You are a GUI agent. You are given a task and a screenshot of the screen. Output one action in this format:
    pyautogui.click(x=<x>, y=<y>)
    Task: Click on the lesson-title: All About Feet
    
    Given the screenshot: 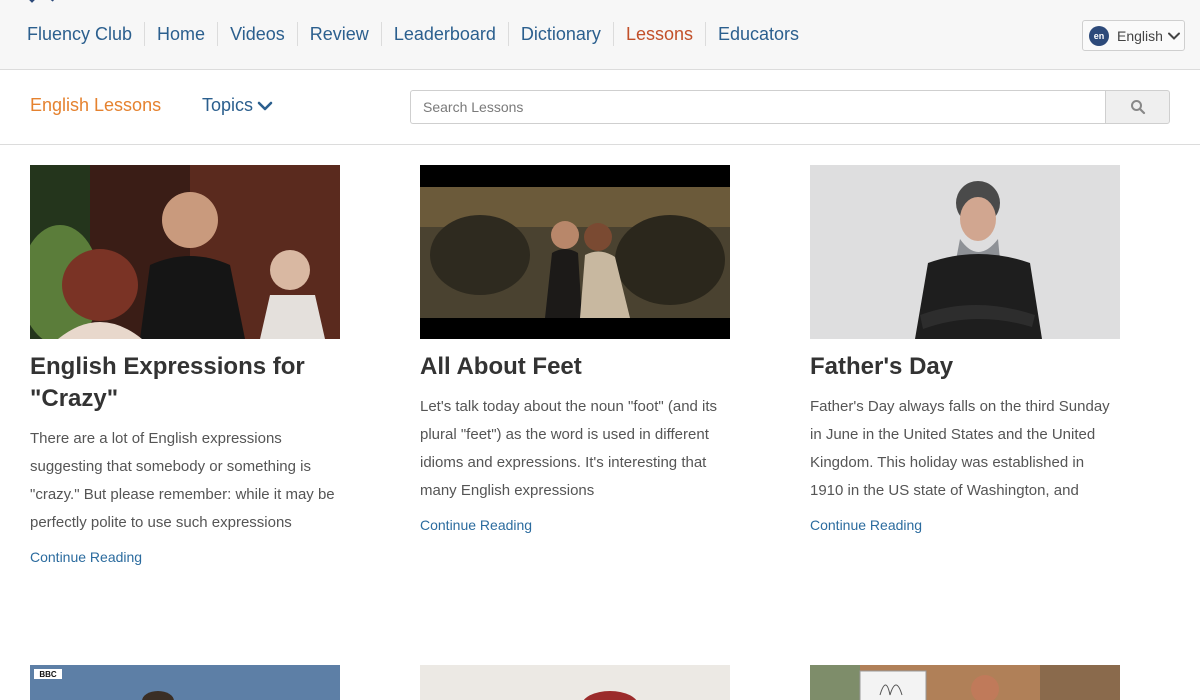 What is the action you would take?
    pyautogui.click(x=575, y=367)
    